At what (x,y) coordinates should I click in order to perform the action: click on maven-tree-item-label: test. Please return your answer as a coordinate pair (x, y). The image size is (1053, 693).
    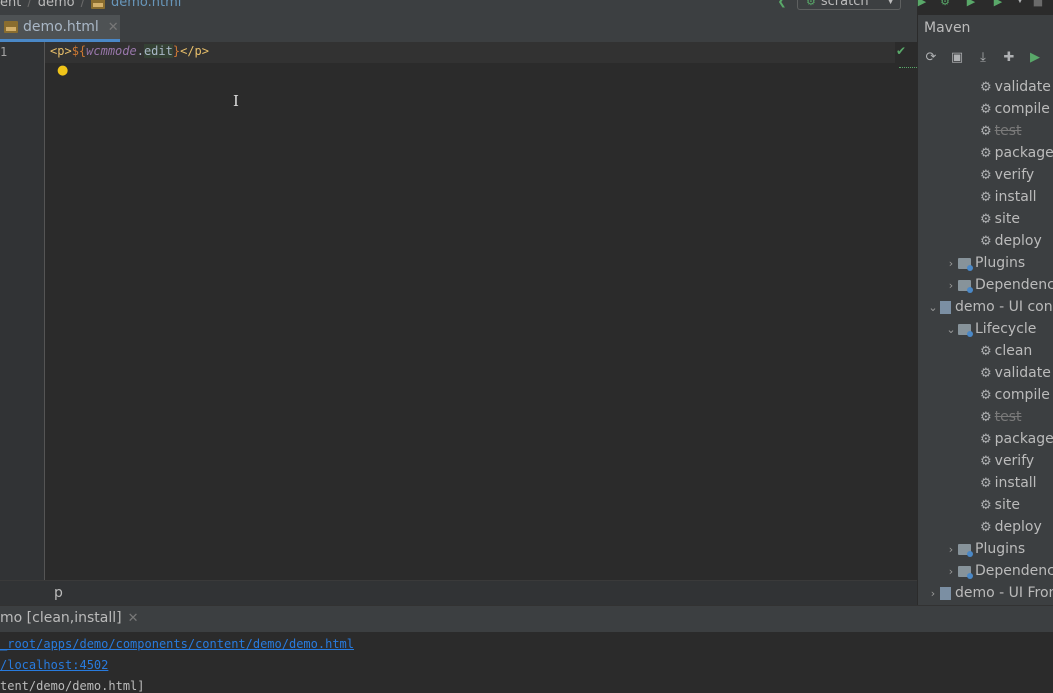
    Looking at the image, I should click on (1008, 417).